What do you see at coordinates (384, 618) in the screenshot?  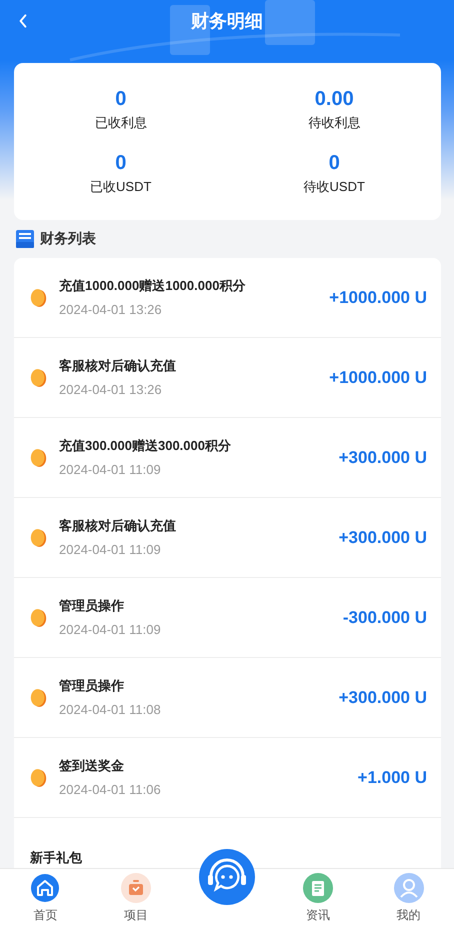 I see `record-amount: -300.000 U` at bounding box center [384, 618].